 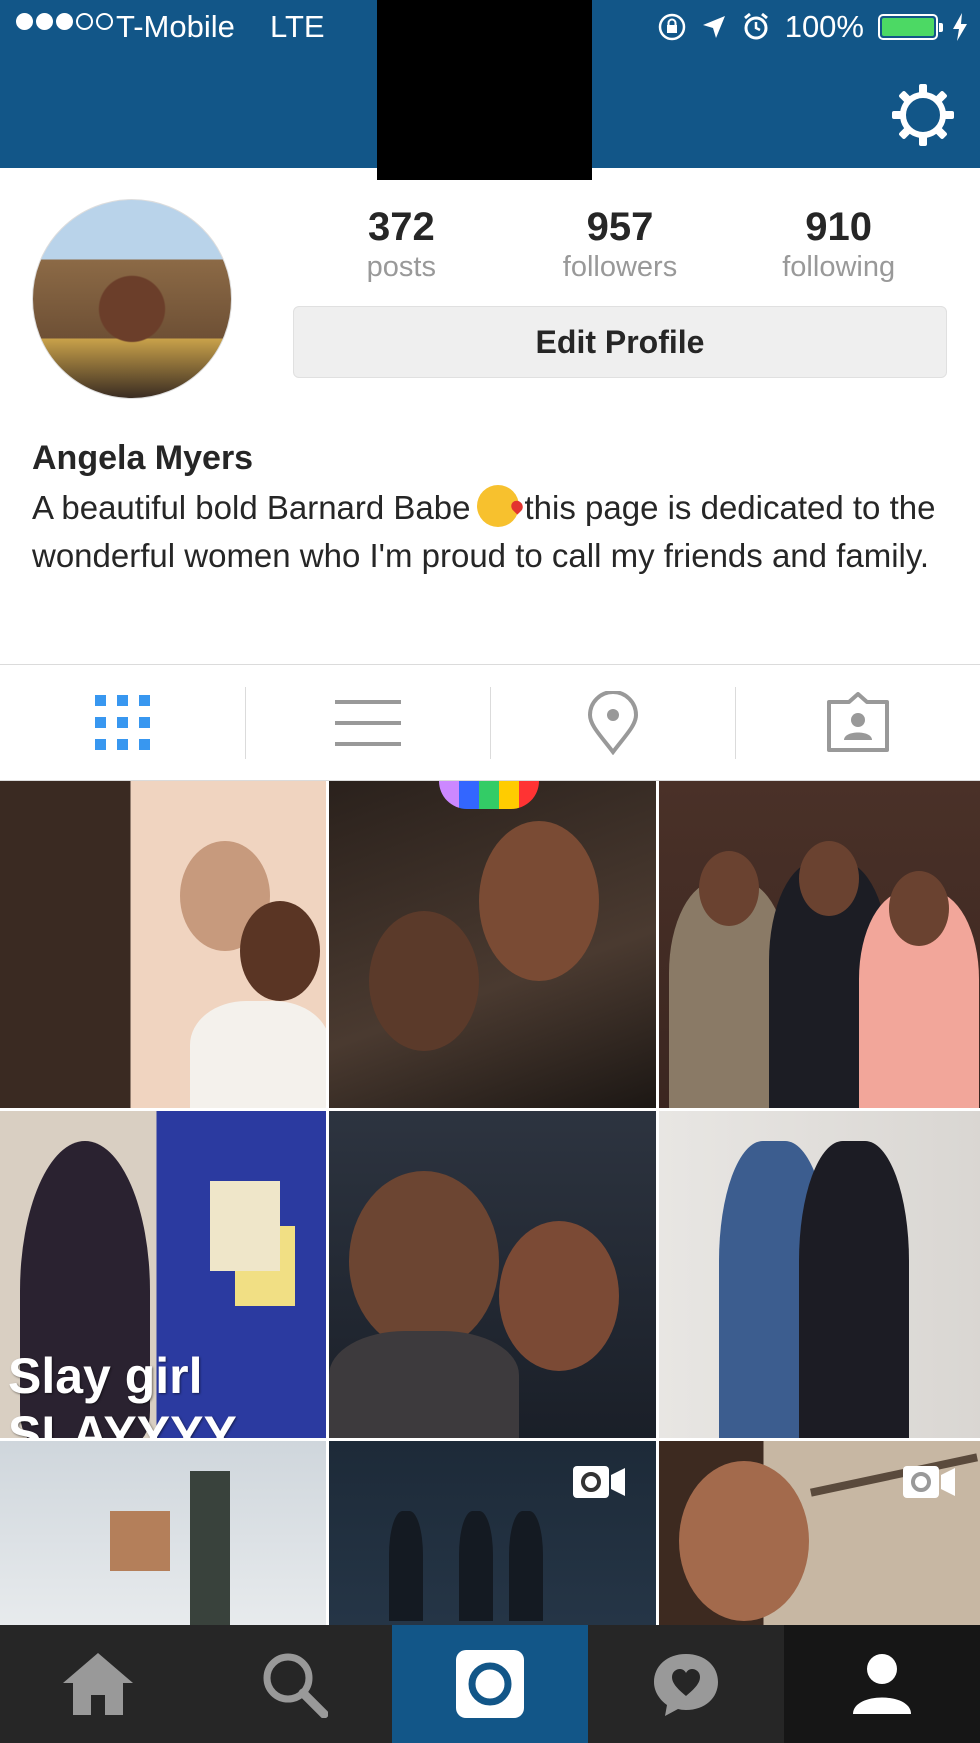 I want to click on profile-tabs, so click(x=490, y=722).